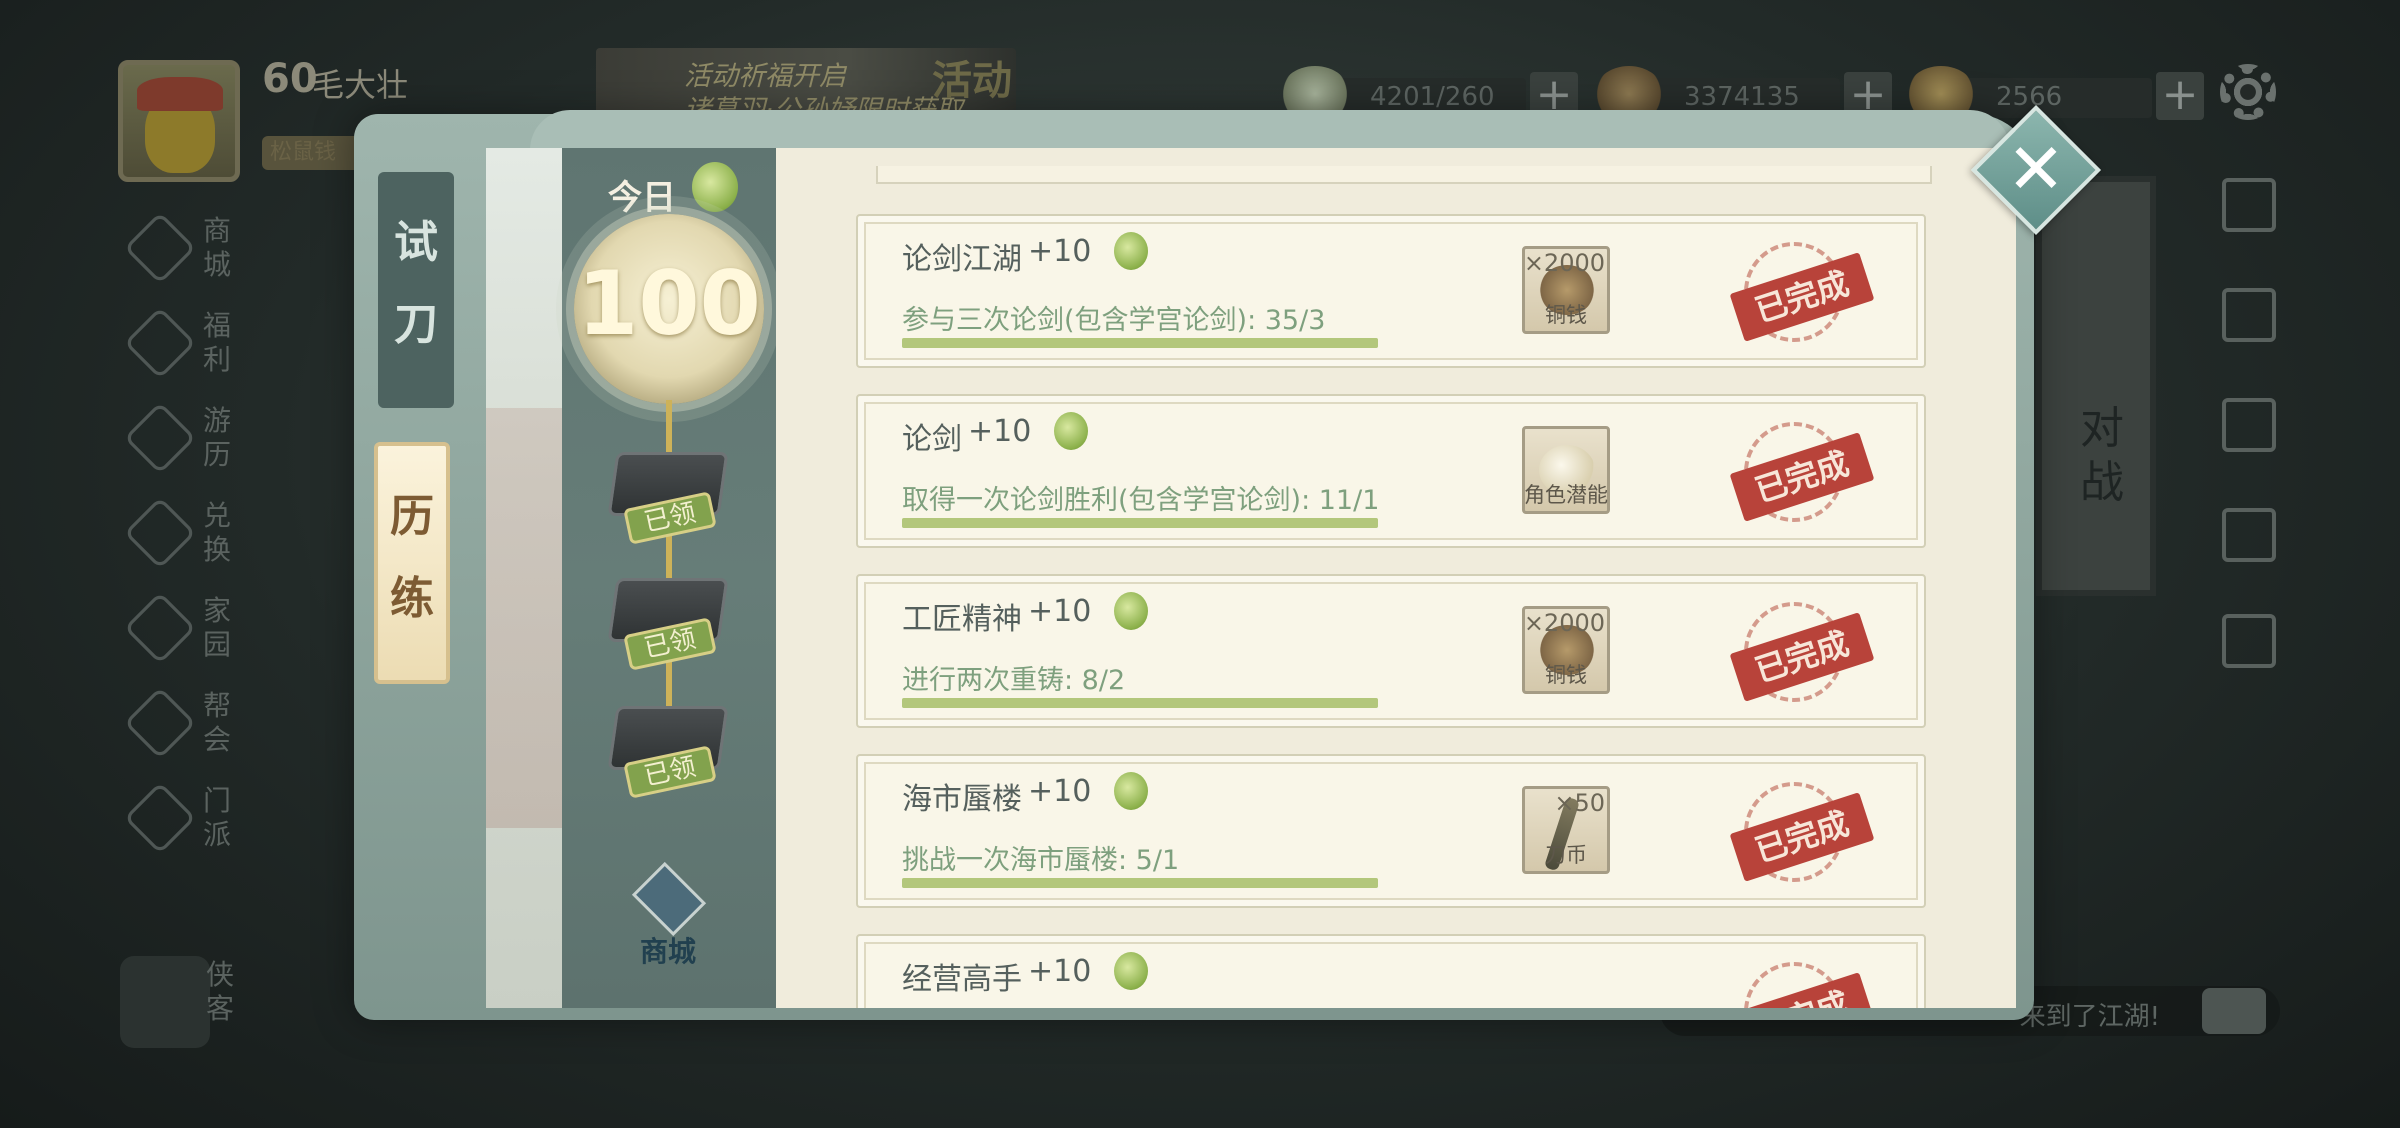 The width and height of the screenshot is (2400, 1128). I want to click on chat-bubble-icon, so click(2234, 1011).